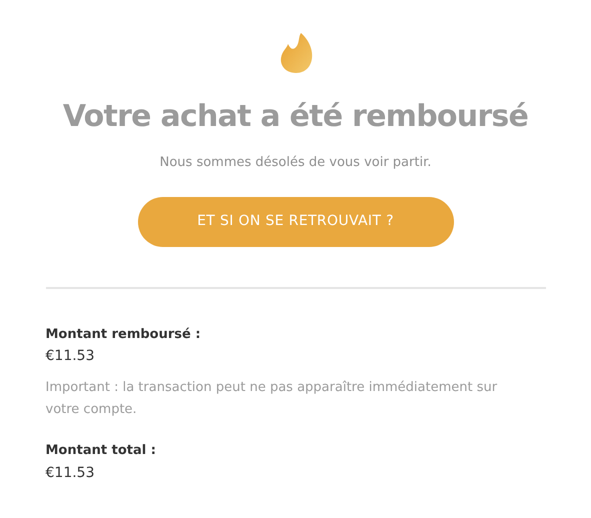 Image resolution: width=591 pixels, height=518 pixels. Describe the element at coordinates (295, 117) in the screenshot. I see `page-title: Votre achat a été remboursé` at that location.